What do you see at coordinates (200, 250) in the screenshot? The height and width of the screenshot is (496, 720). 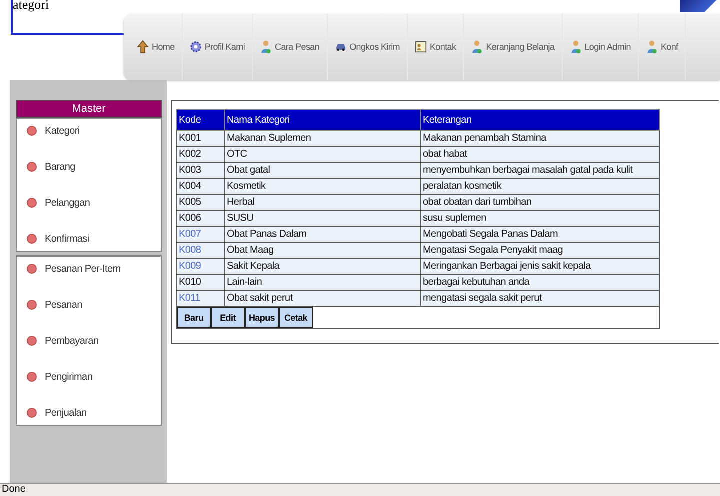 I see `table-cell: K008` at bounding box center [200, 250].